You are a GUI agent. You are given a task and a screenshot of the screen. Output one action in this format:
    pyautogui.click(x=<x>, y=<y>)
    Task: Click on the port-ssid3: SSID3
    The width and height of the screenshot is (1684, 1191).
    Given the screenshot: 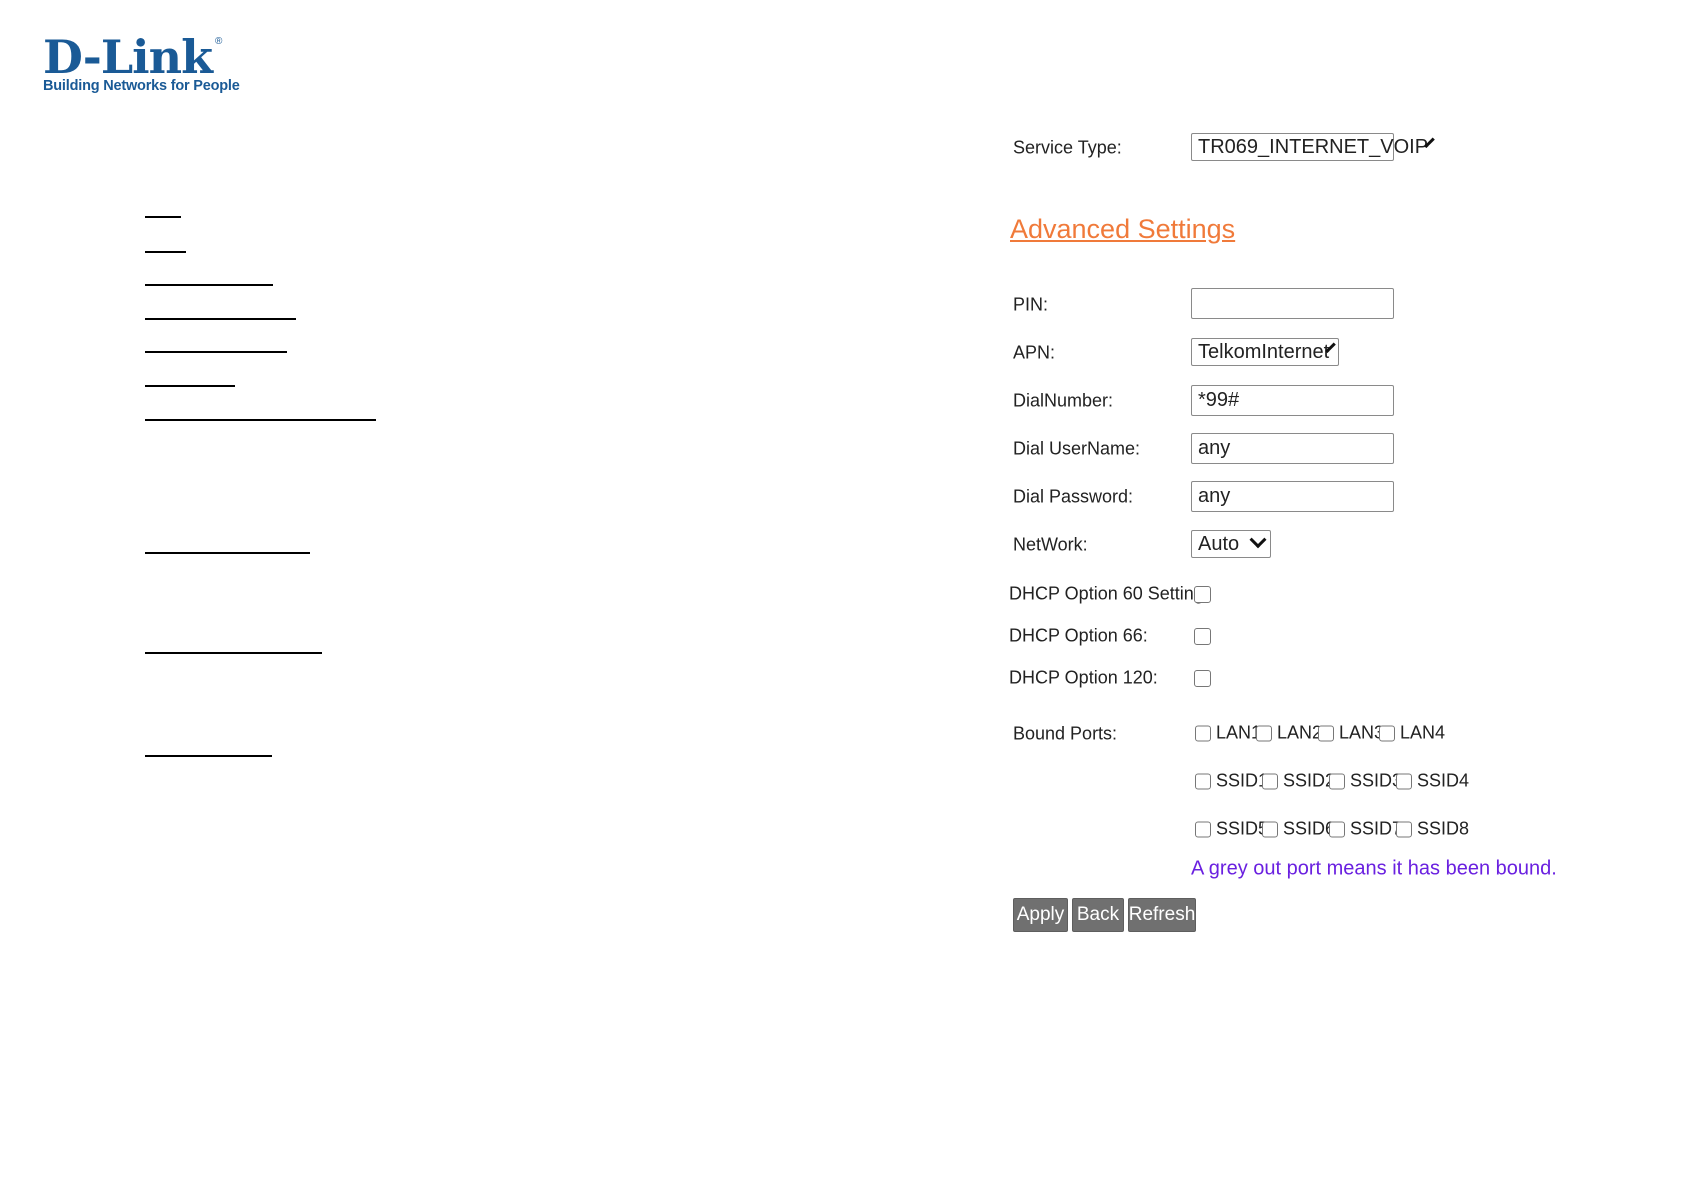 What is the action you would take?
    pyautogui.click(x=1365, y=781)
    